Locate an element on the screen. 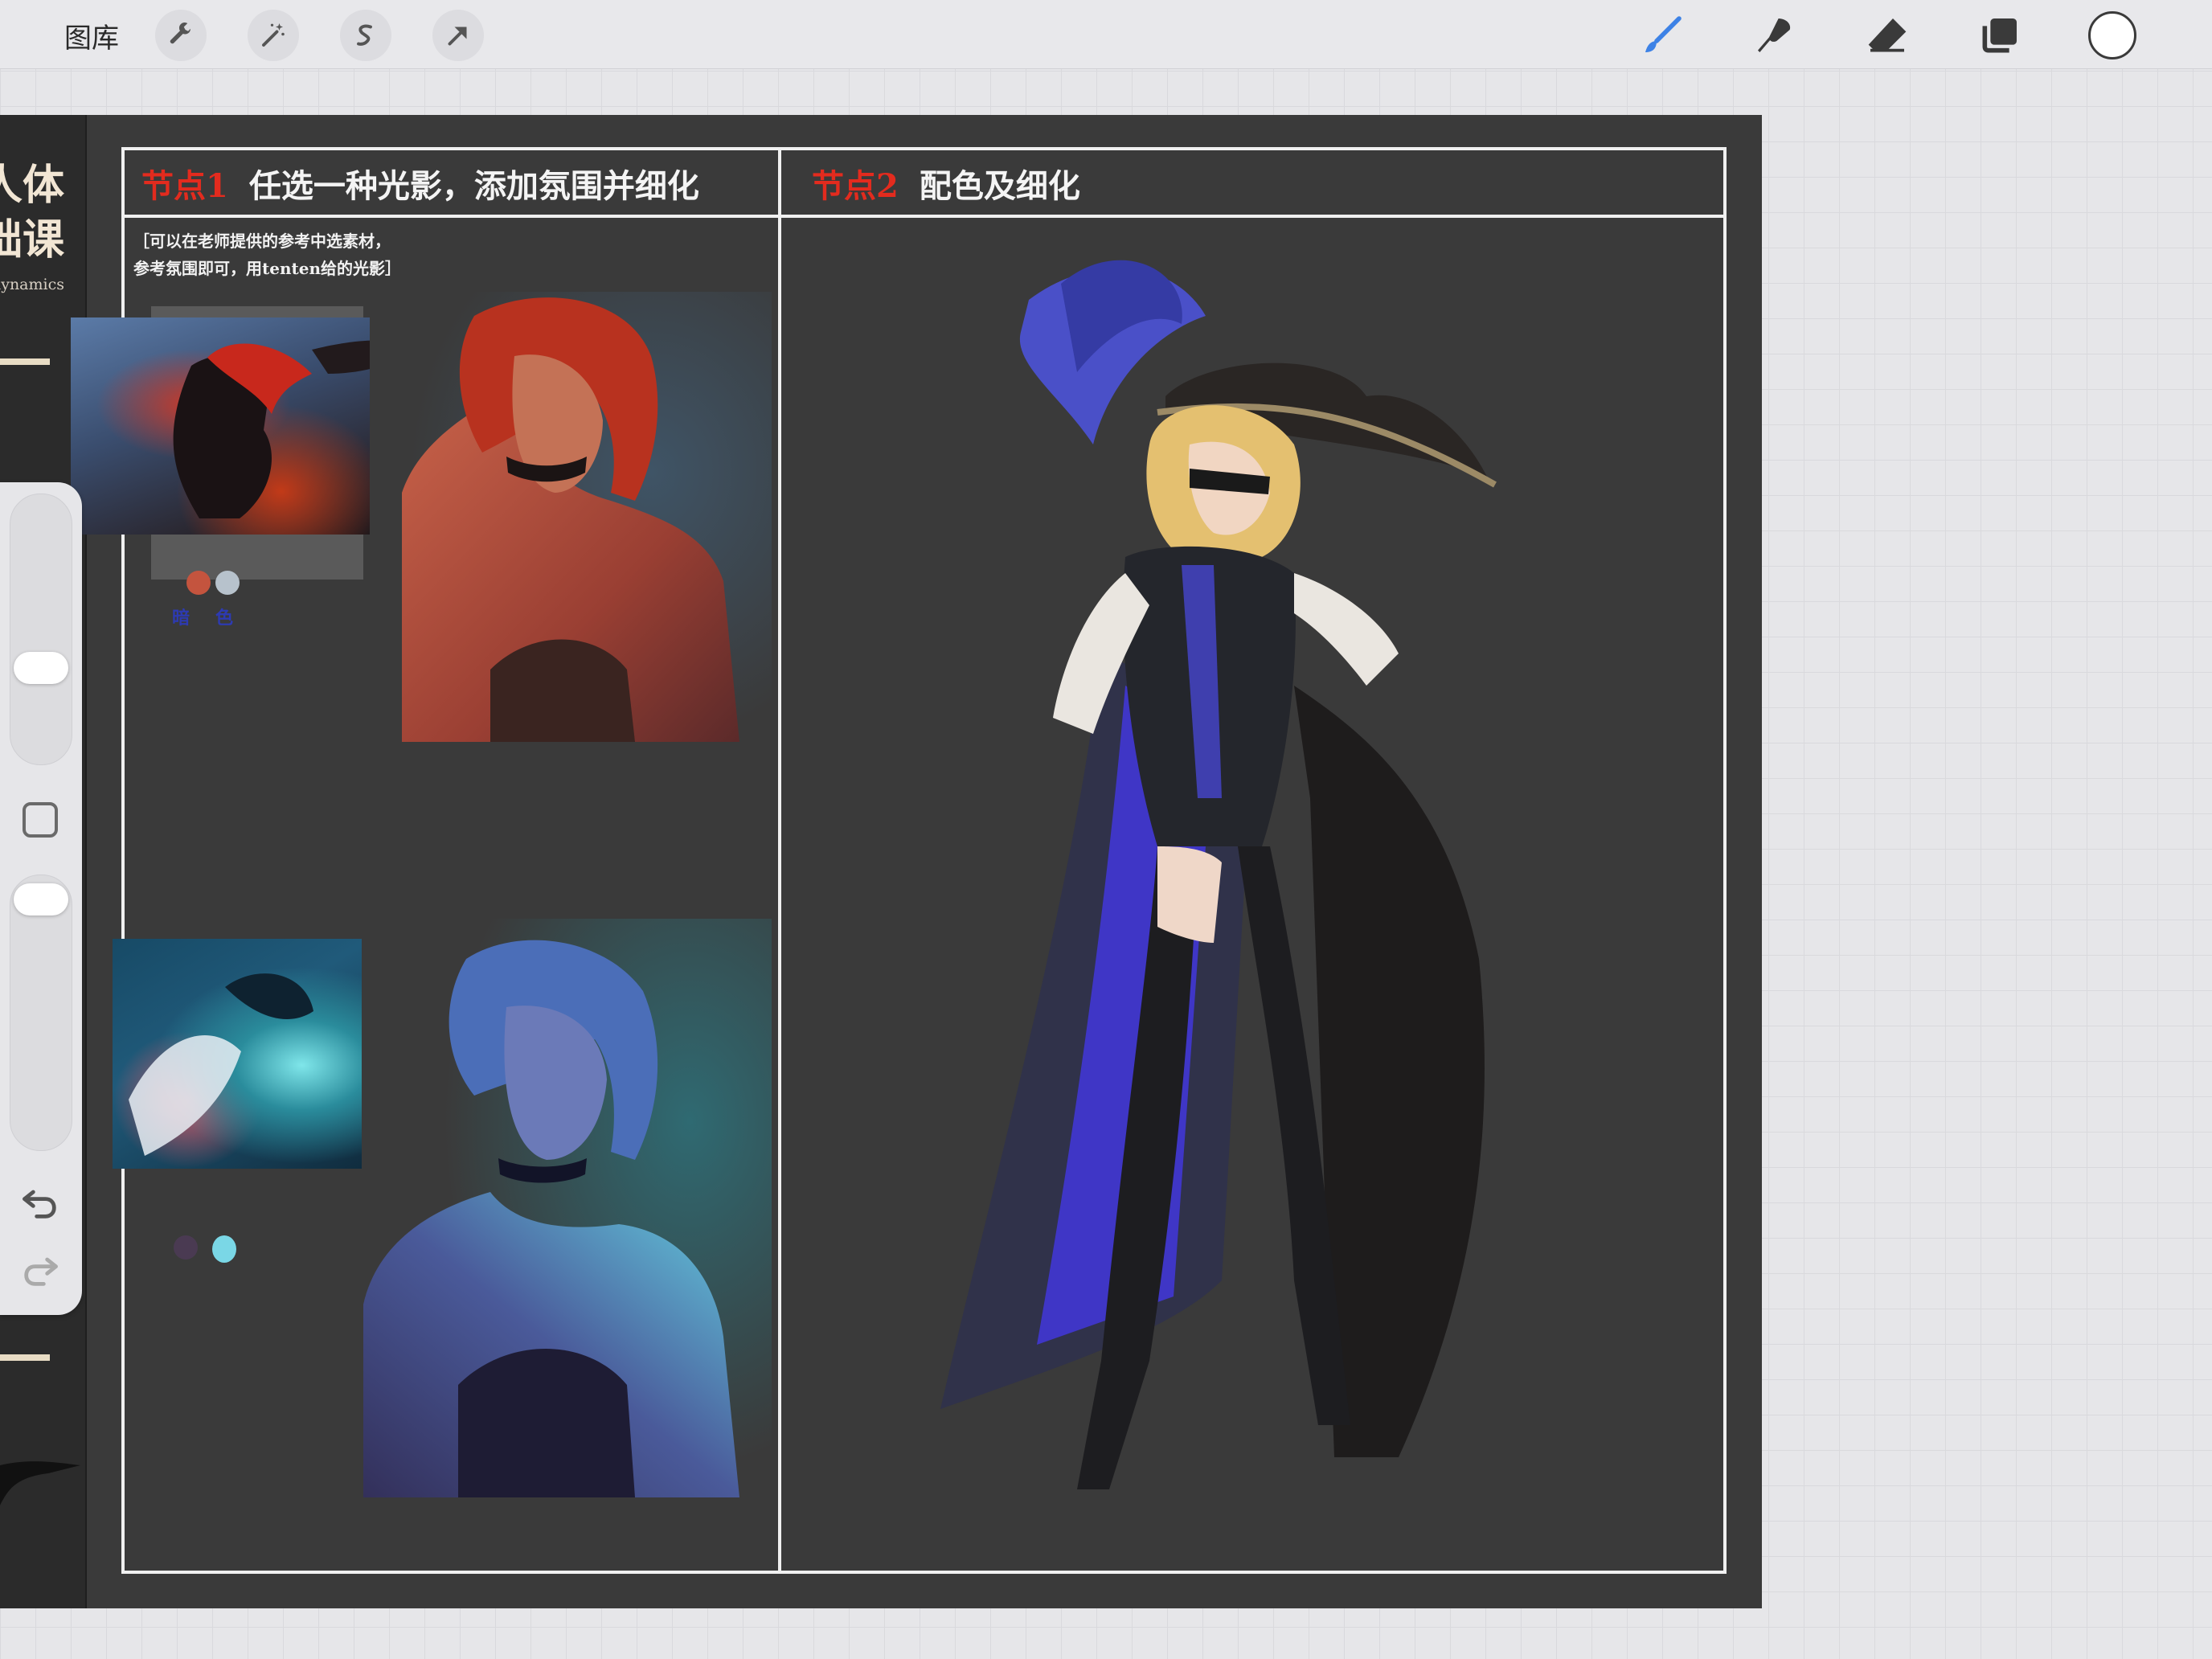 Image resolution: width=2212 pixels, height=1659 pixels. swatch-label-dark: 暗 is located at coordinates (181, 618).